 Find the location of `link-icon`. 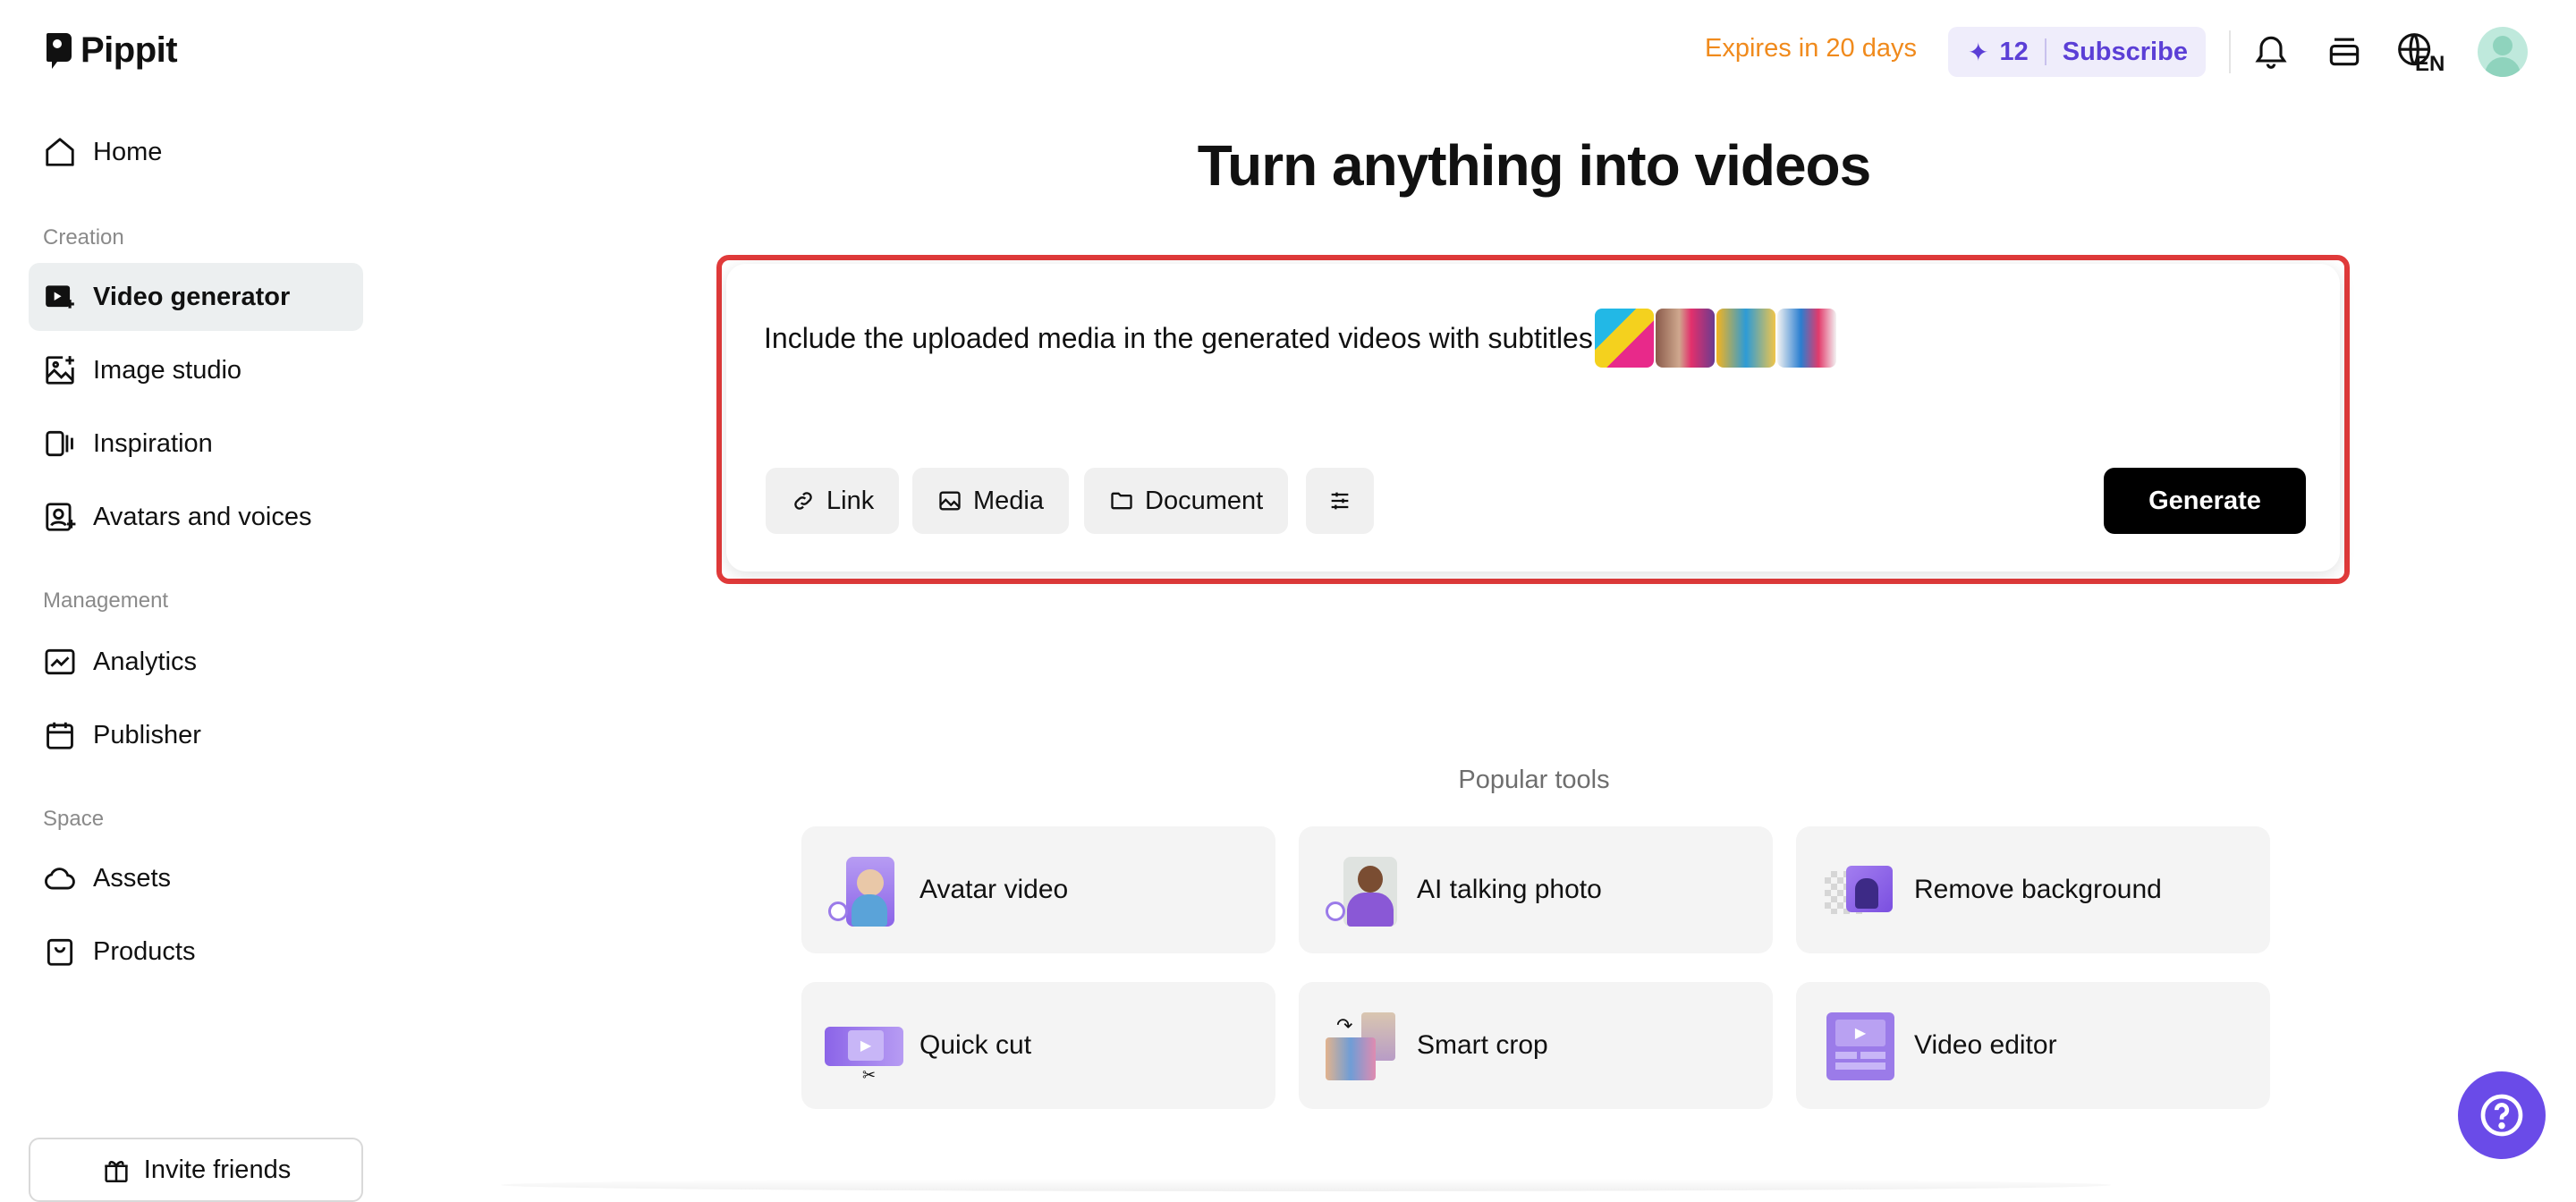

link-icon is located at coordinates (803, 501).